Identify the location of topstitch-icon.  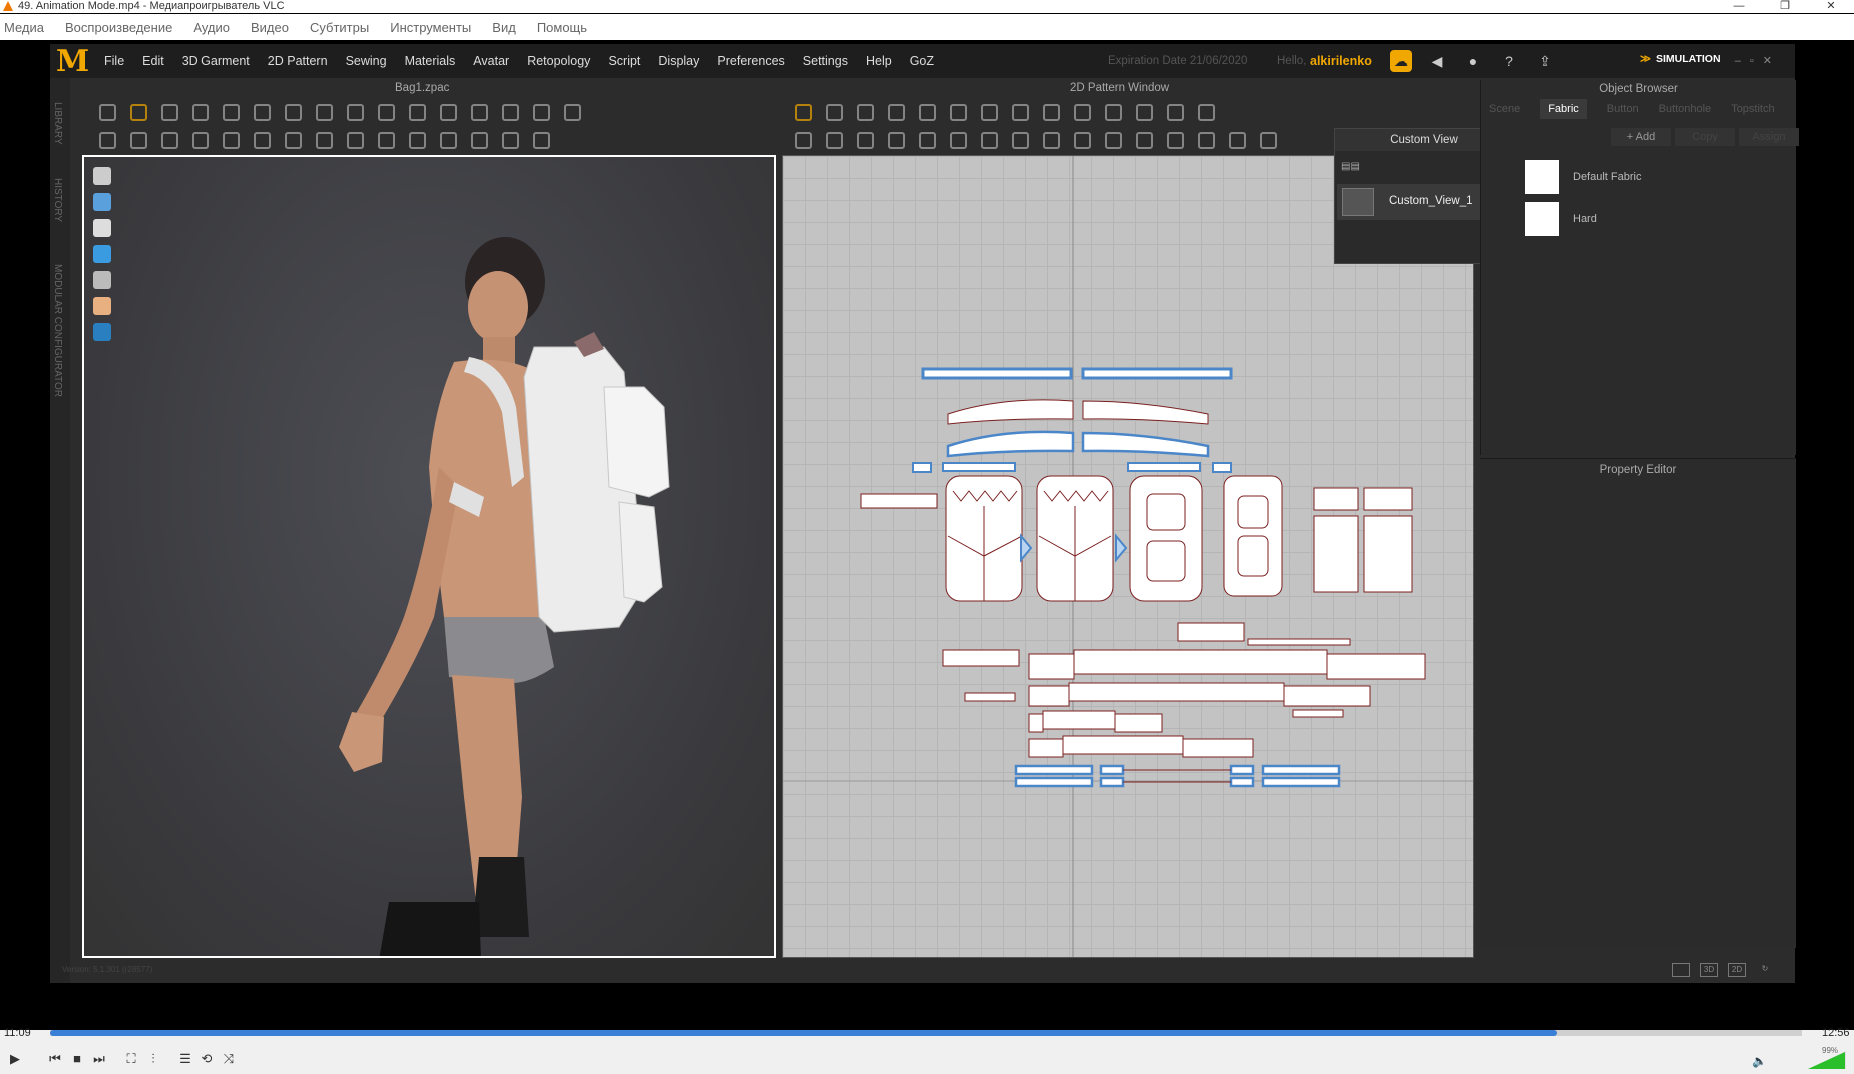
(417, 140).